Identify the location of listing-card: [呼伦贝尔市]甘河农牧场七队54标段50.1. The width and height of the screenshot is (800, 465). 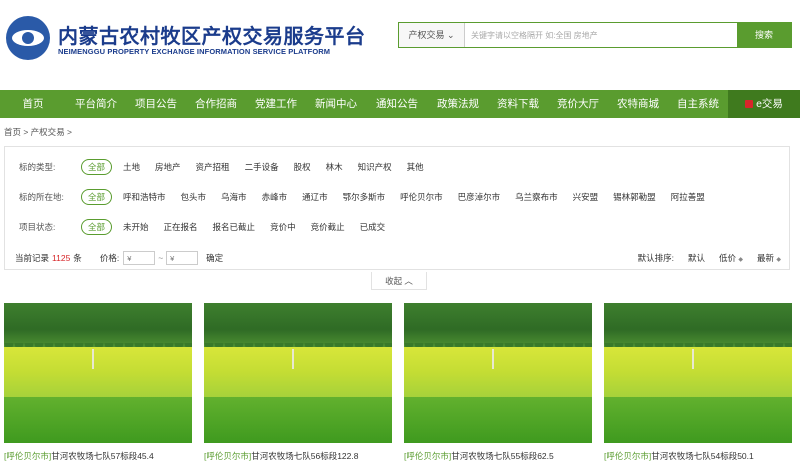
(698, 382).